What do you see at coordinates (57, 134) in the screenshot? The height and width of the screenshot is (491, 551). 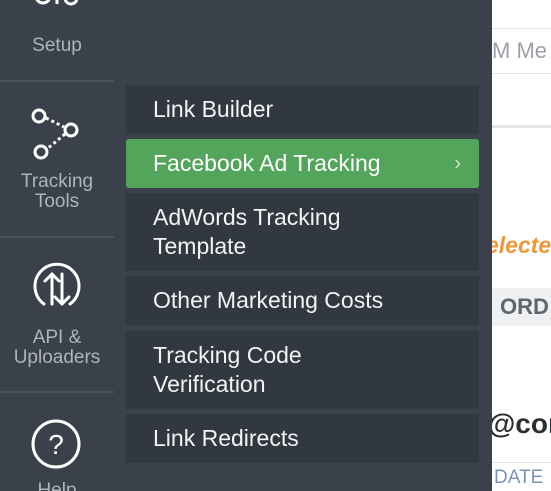 I see `tracking-nodes-icon` at bounding box center [57, 134].